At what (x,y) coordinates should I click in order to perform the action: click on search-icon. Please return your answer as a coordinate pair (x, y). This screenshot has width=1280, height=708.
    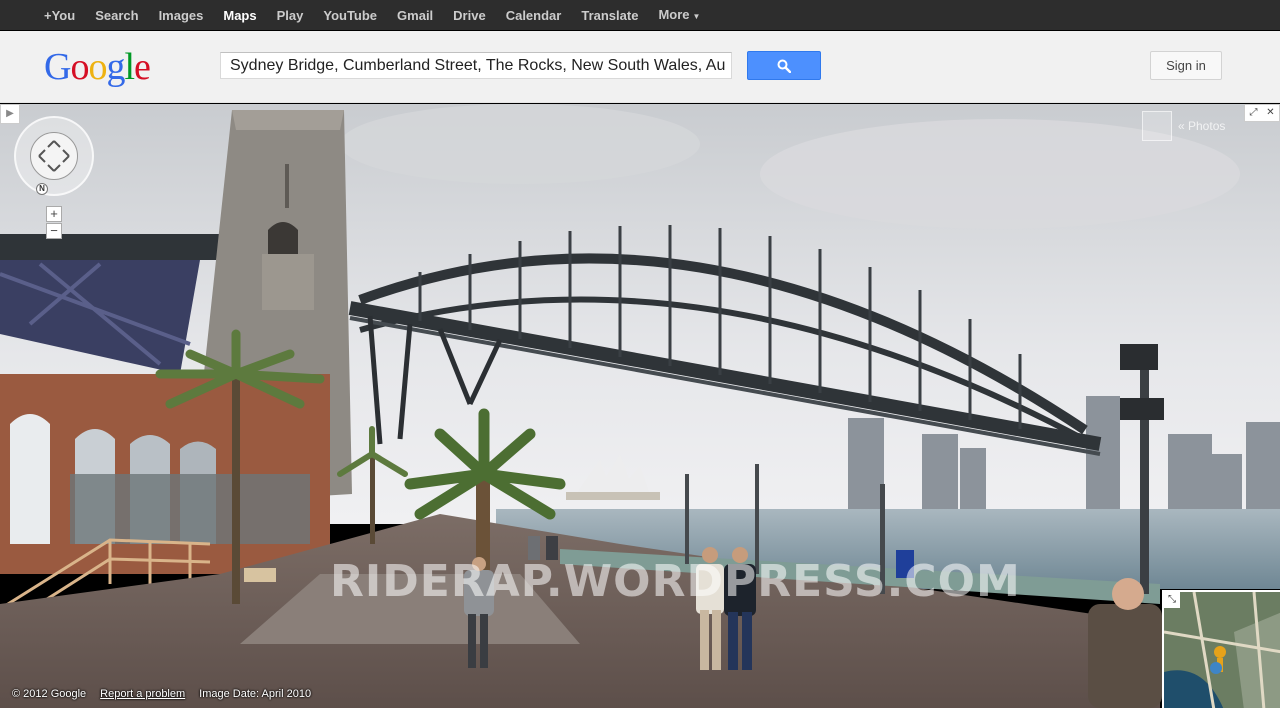
    Looking at the image, I should click on (784, 66).